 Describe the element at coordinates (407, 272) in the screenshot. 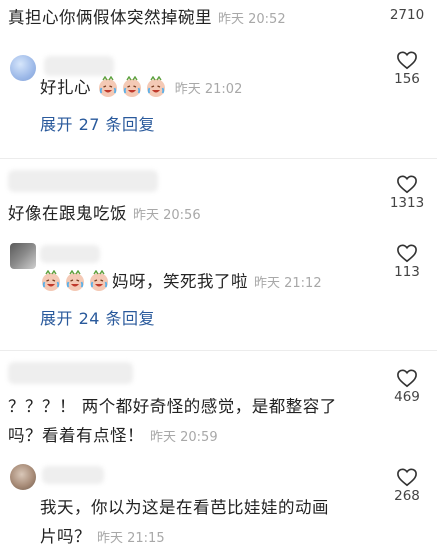

I see `comment-4-like-count: 113` at that location.